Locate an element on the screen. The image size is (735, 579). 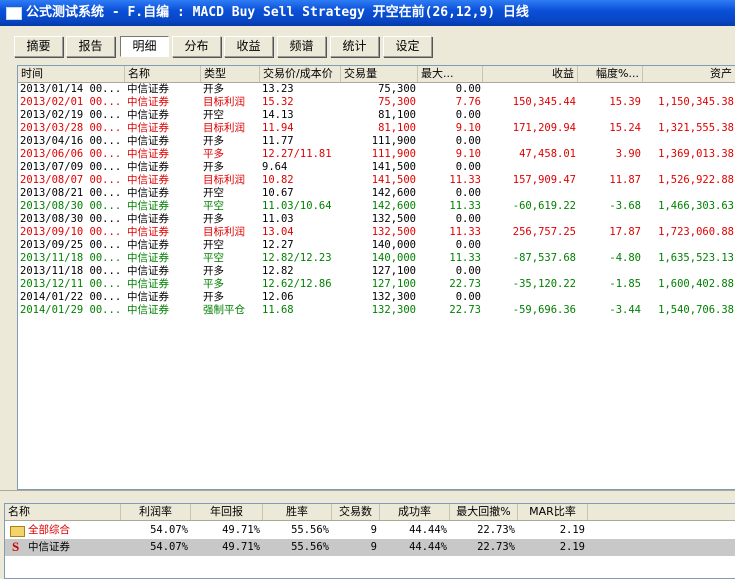
tab-detail: 明细 is located at coordinates (144, 46).